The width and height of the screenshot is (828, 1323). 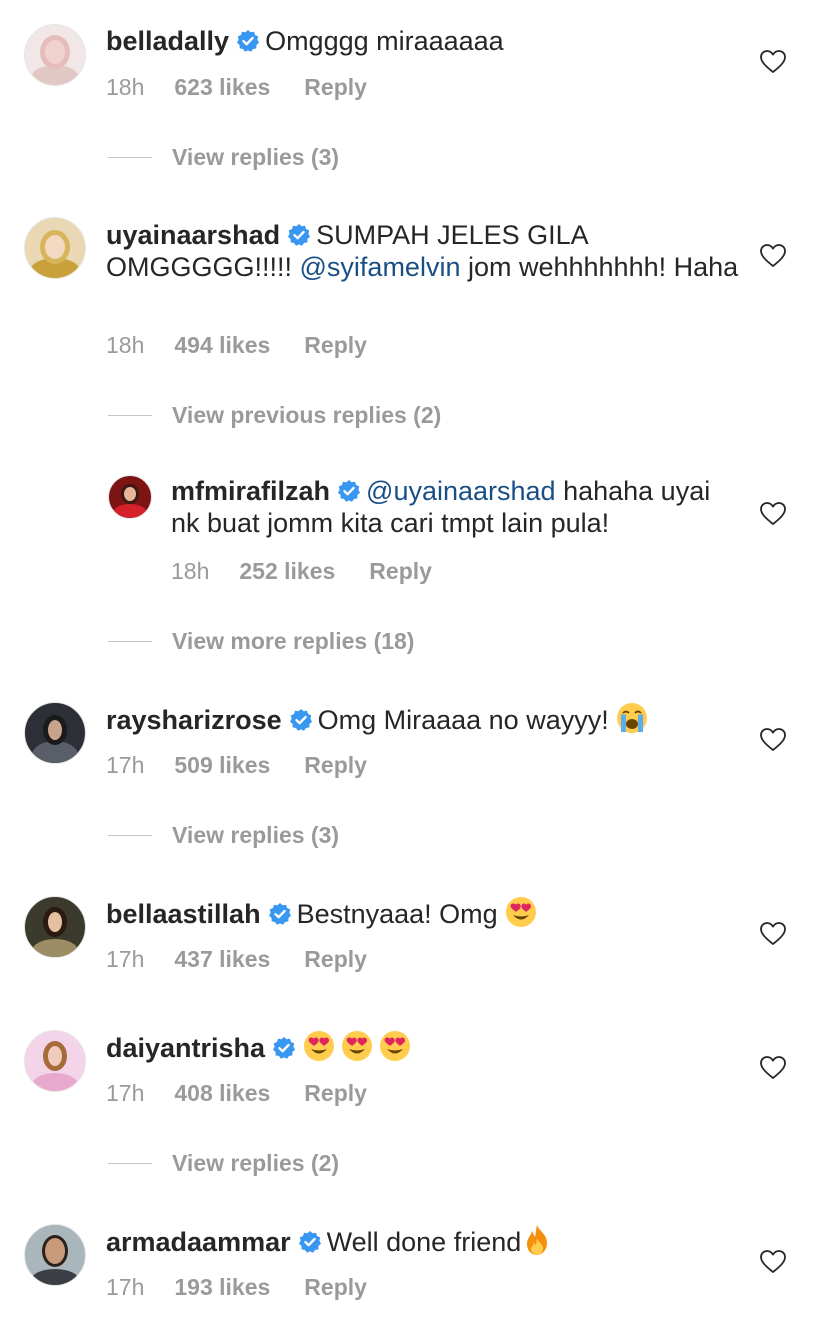 What do you see at coordinates (222, 959) in the screenshot?
I see `likes-count: 437 likes` at bounding box center [222, 959].